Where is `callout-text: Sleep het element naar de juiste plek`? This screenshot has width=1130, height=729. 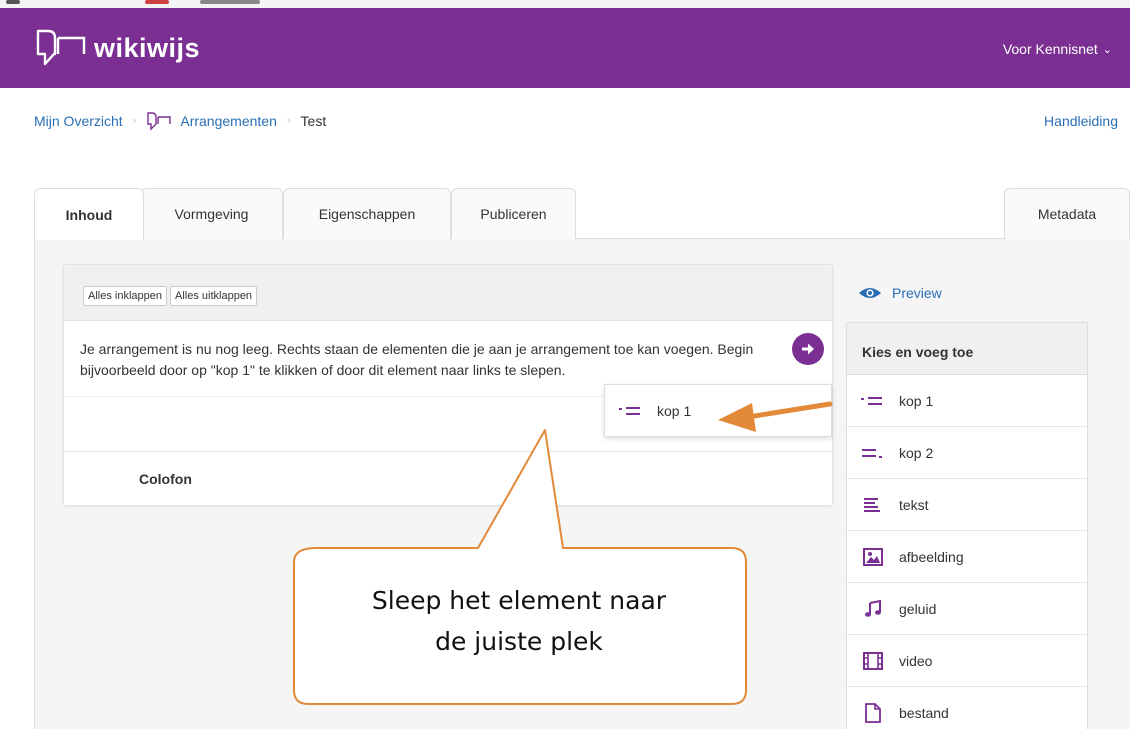
callout-text: Sleep het element naar de juiste plek is located at coordinates (519, 621).